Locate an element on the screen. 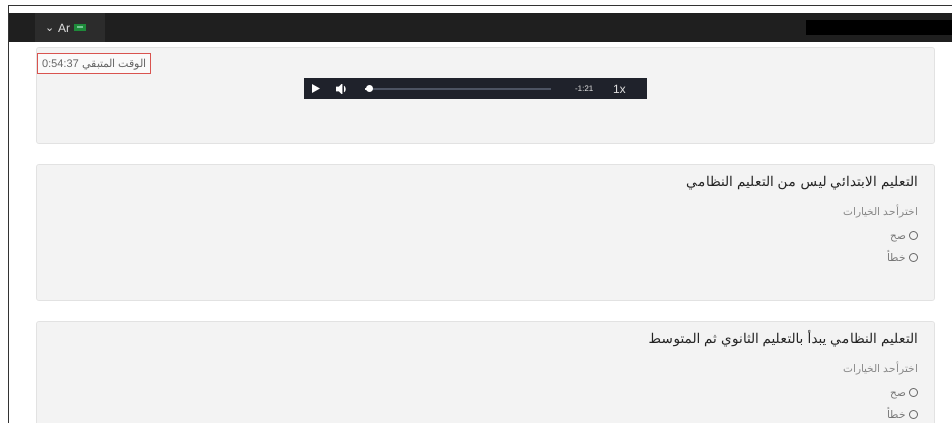 This screenshot has width=952, height=423. flag-icon is located at coordinates (80, 27).